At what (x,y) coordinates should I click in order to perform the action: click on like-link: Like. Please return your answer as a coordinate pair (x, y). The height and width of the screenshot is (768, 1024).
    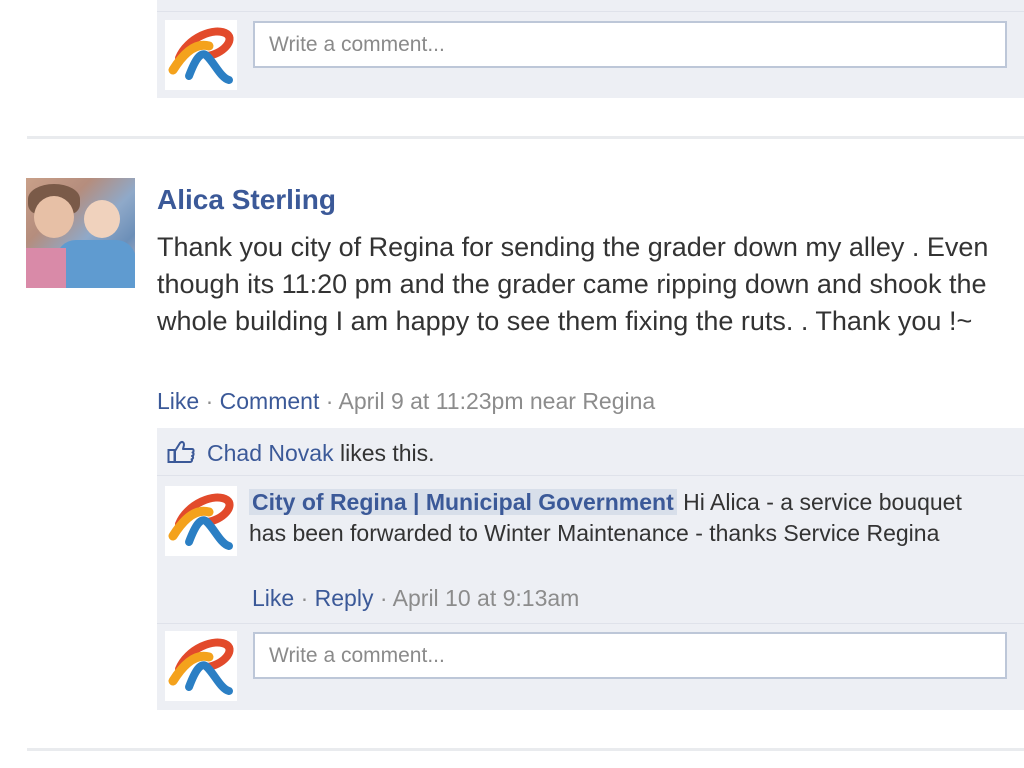
    Looking at the image, I should click on (178, 401).